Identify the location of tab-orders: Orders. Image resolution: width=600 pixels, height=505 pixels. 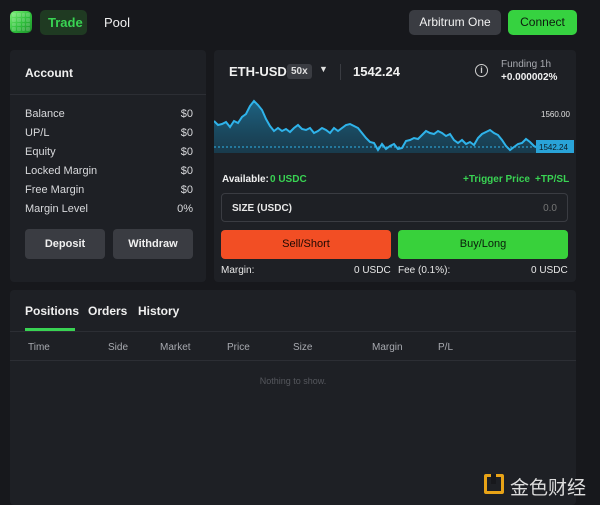
(107, 311).